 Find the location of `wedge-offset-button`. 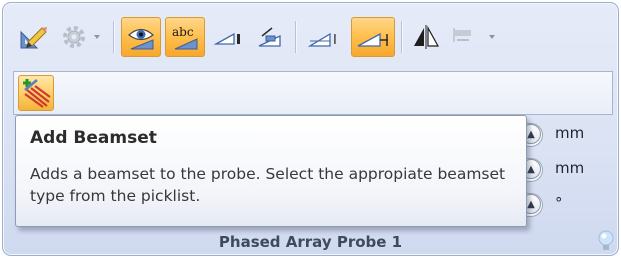

wedge-offset-button is located at coordinates (373, 37).